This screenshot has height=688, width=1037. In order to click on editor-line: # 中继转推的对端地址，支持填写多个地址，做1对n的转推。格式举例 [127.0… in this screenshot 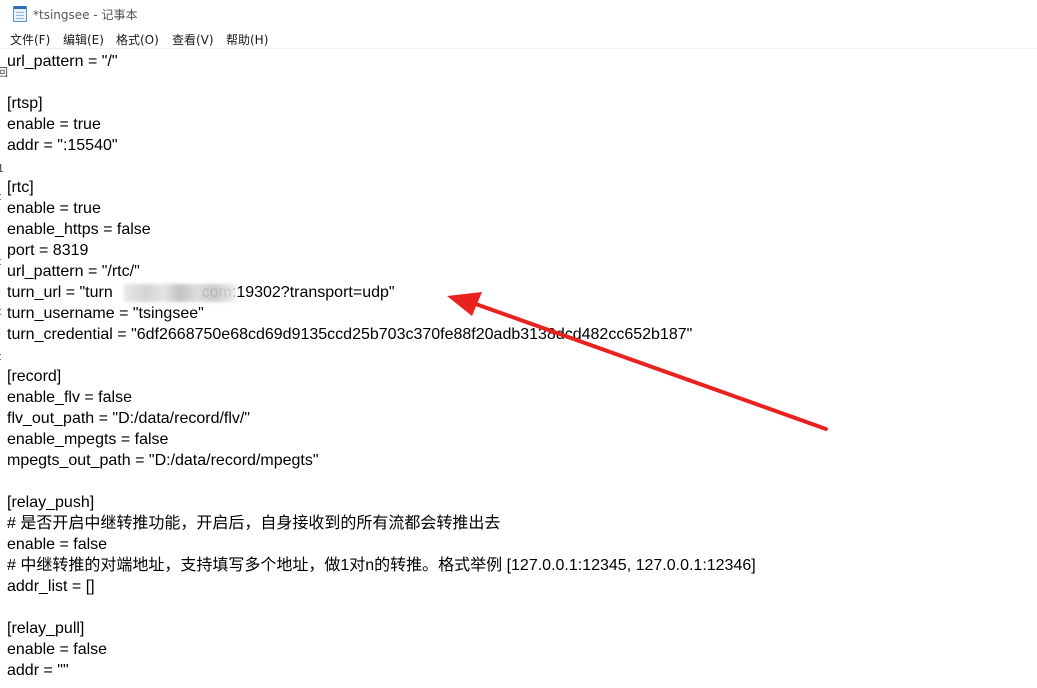, I will do `click(381, 565)`.